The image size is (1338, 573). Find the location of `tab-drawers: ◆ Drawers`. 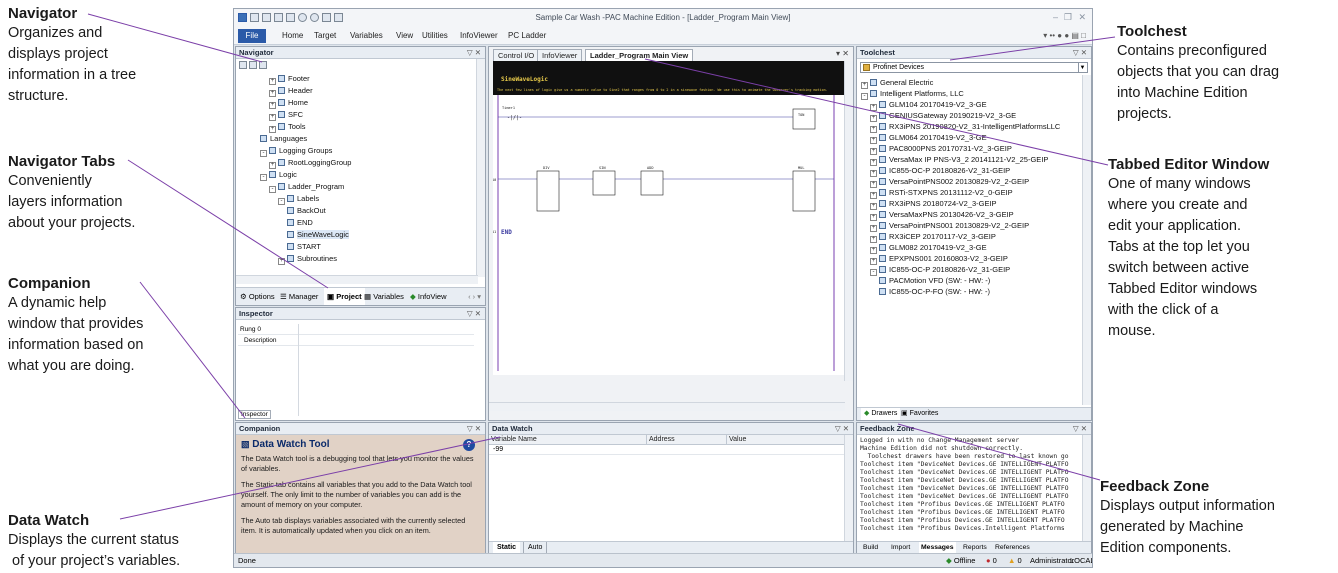

tab-drawers: ◆ Drawers is located at coordinates (881, 414).